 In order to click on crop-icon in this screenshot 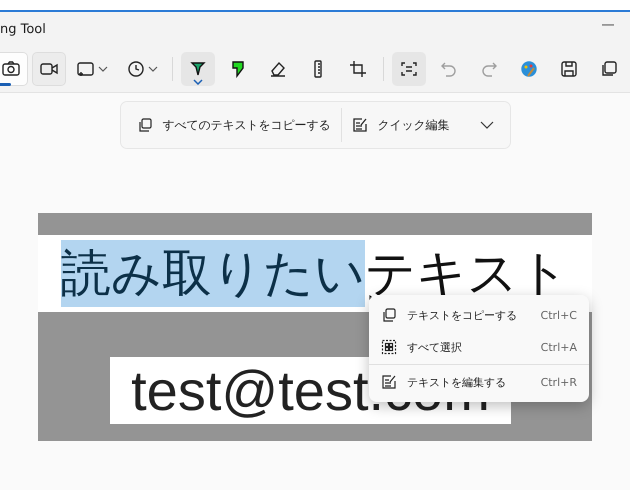, I will do `click(358, 69)`.